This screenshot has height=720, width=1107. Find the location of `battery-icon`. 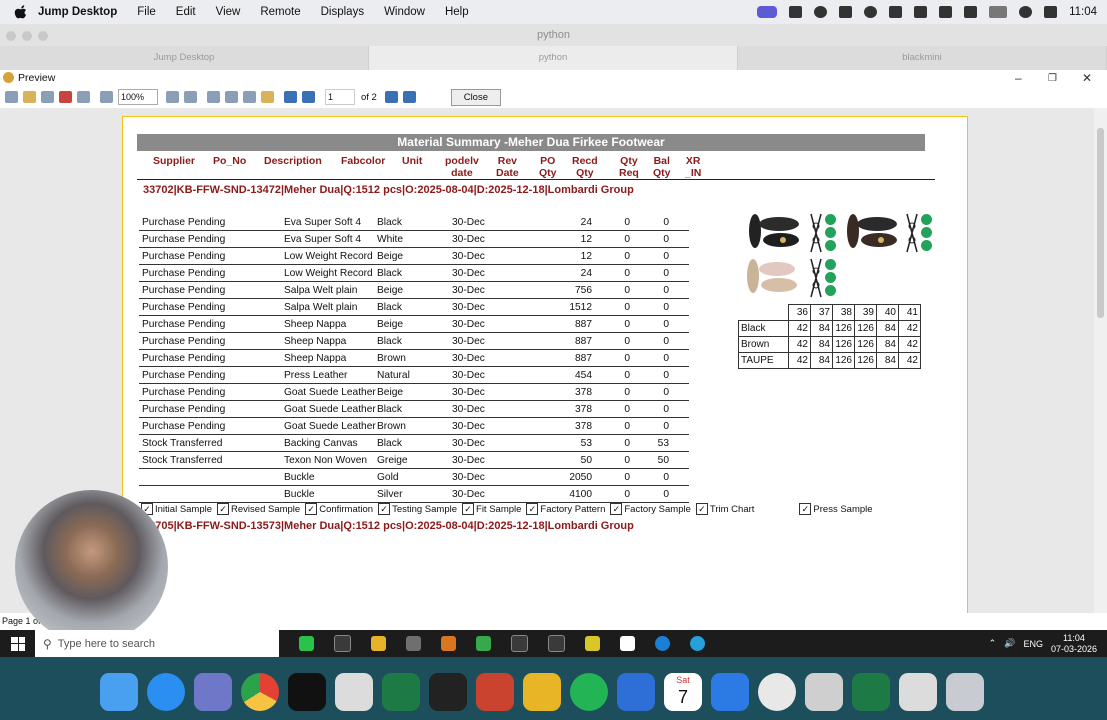

battery-icon is located at coordinates (998, 12).